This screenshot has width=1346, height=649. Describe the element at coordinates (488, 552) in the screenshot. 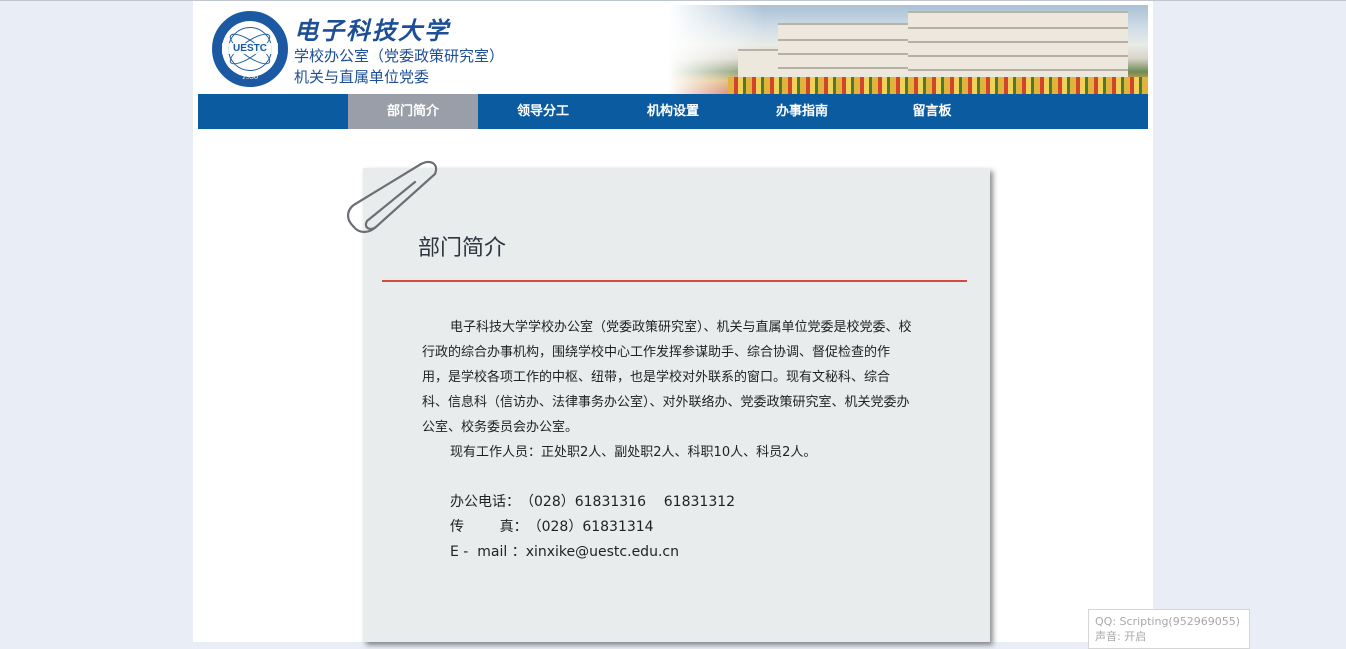

I see `email-label: E - mail ：` at that location.